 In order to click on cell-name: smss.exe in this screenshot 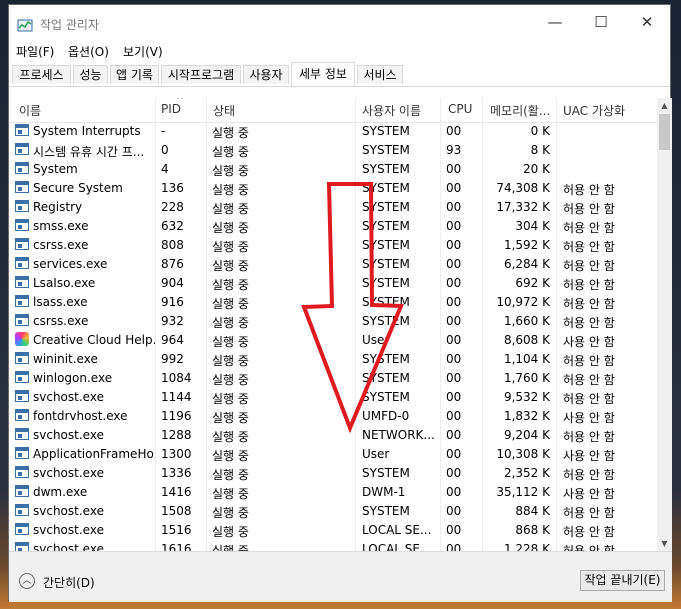, I will do `click(61, 226)`.